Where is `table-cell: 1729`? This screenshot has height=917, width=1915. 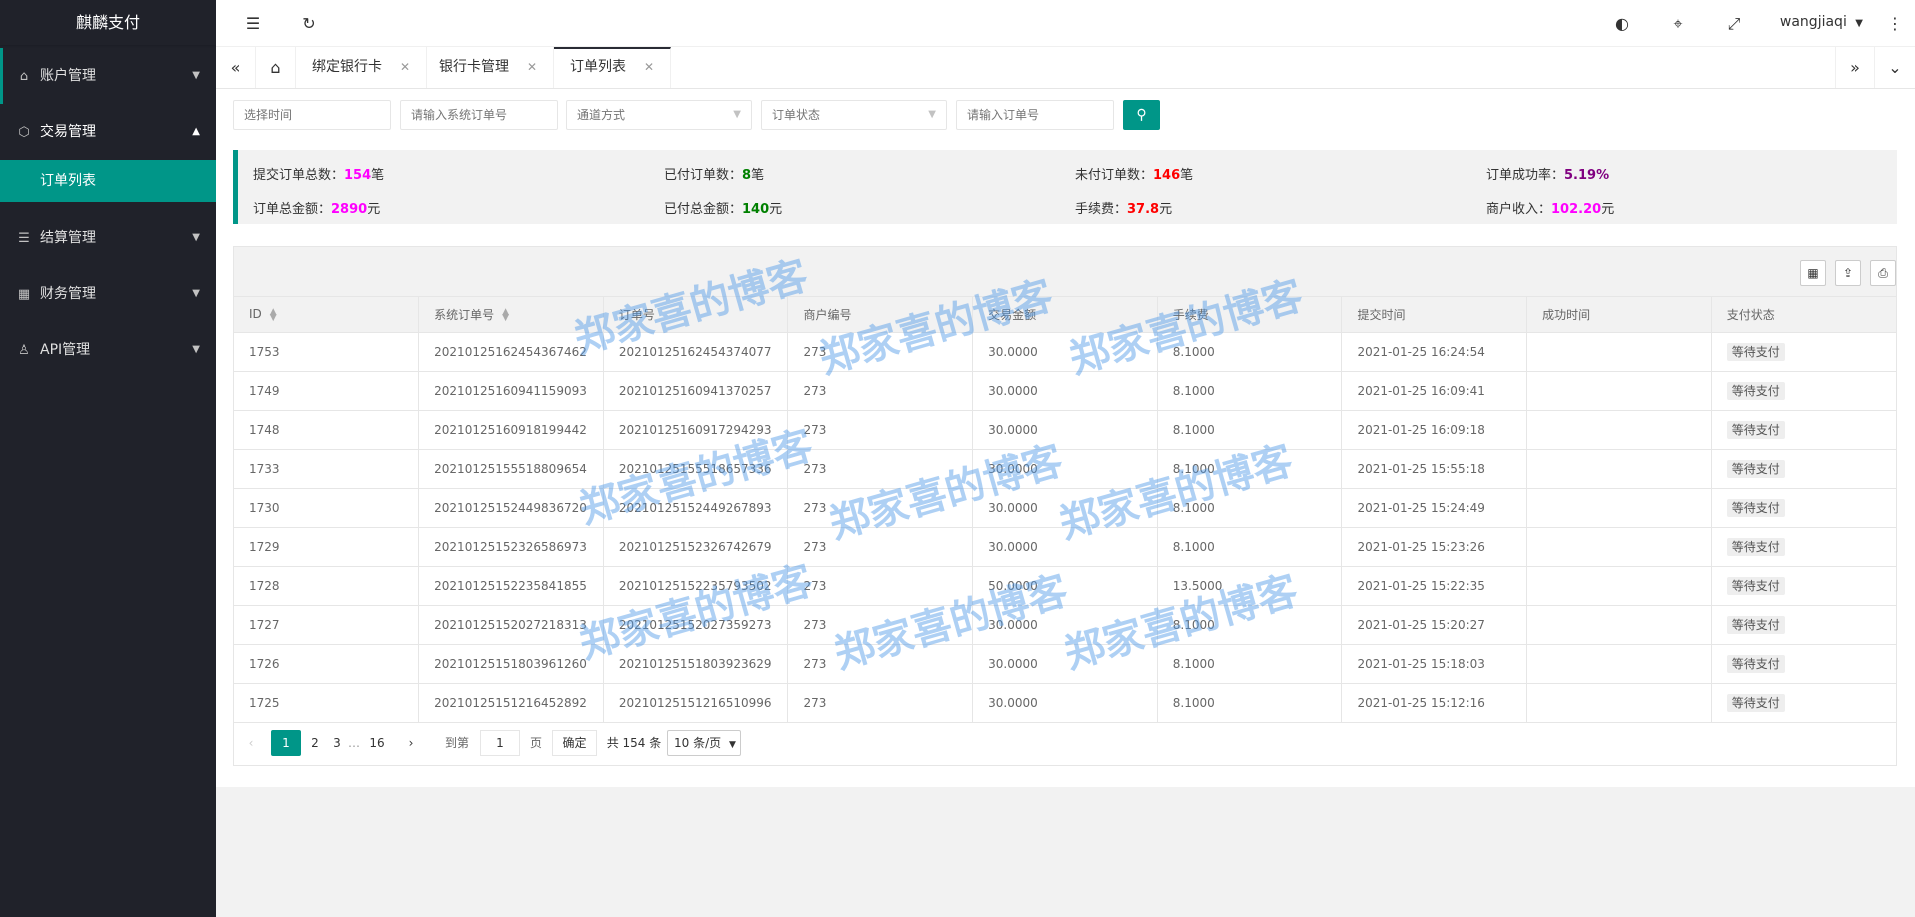
table-cell: 1729 is located at coordinates (327, 547).